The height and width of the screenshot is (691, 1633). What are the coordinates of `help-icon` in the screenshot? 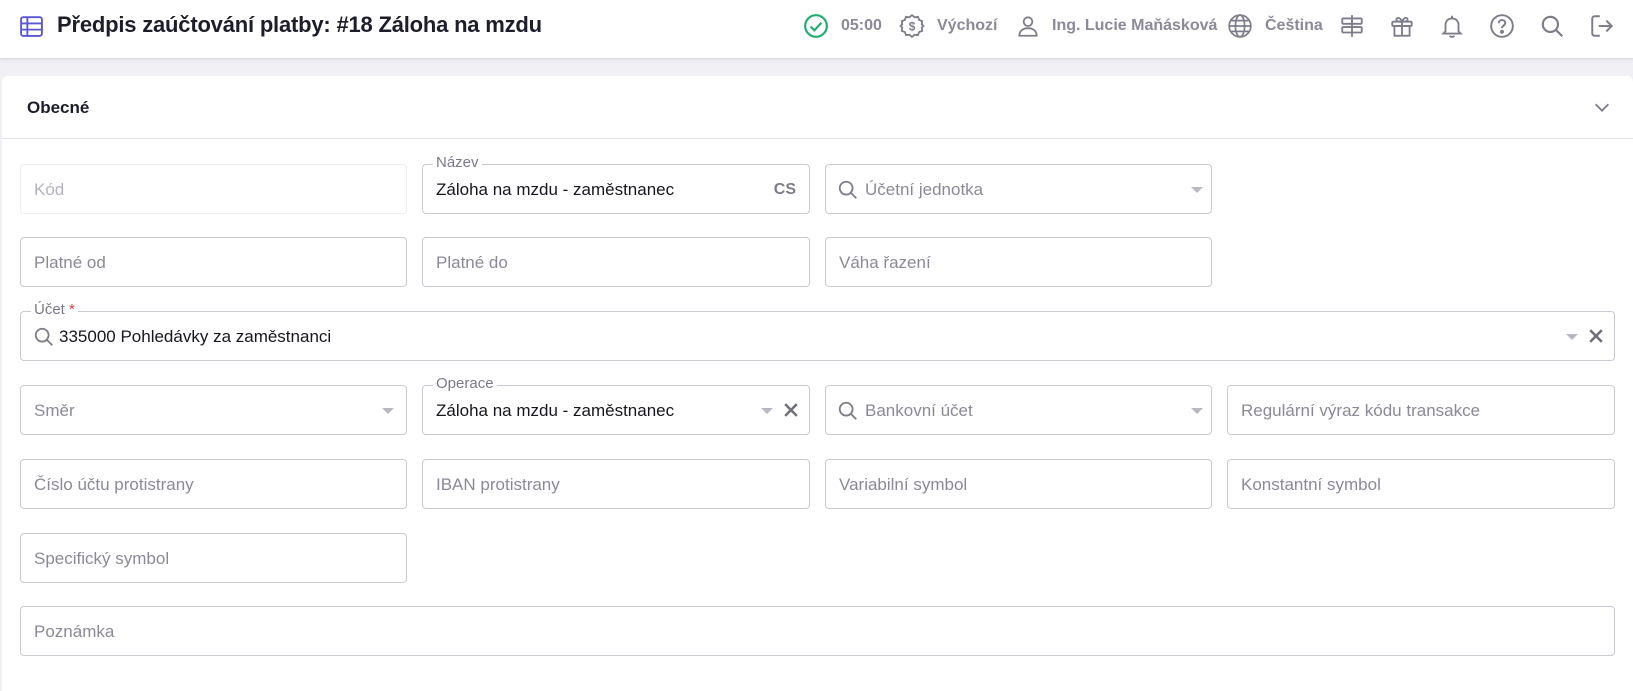 It's located at (1502, 26).